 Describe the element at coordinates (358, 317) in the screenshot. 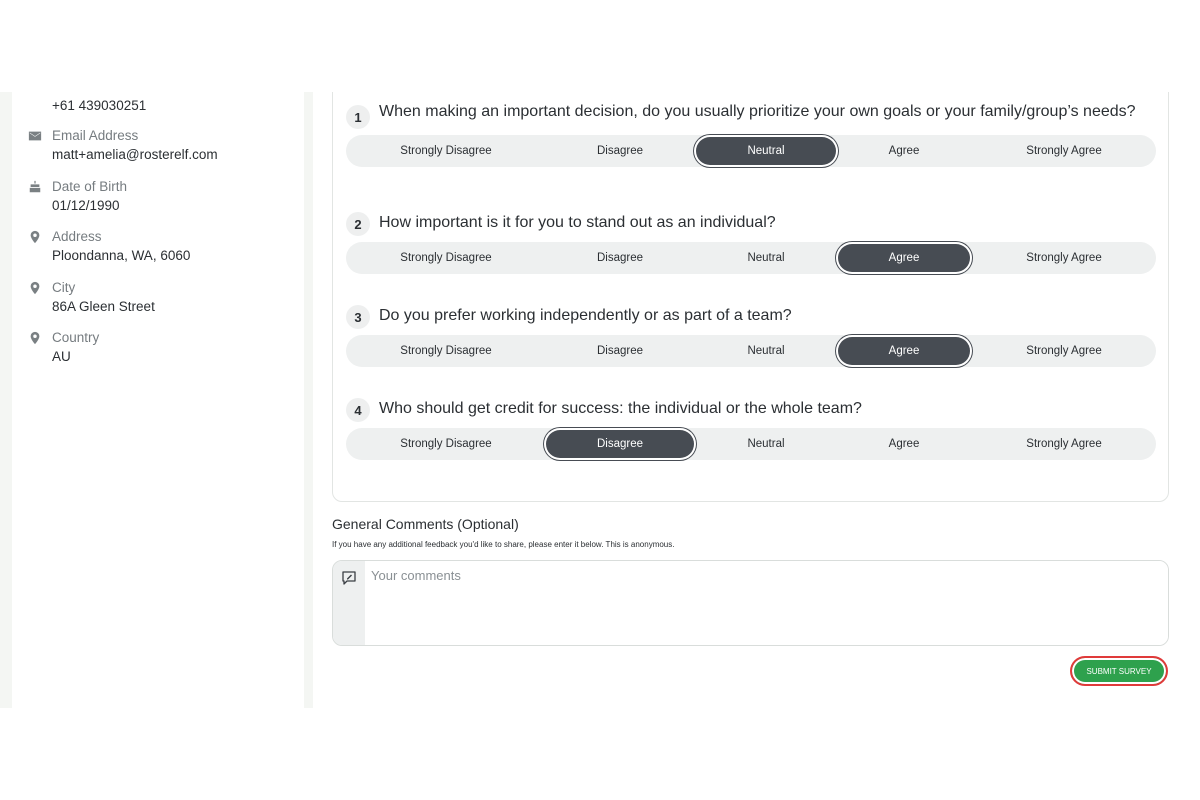

I see `question-number: 3` at that location.